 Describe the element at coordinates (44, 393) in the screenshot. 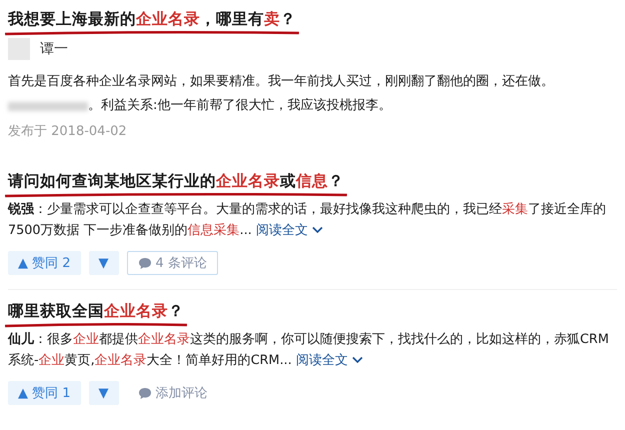

I see `upvote-button: ▲ 赞同 1` at that location.